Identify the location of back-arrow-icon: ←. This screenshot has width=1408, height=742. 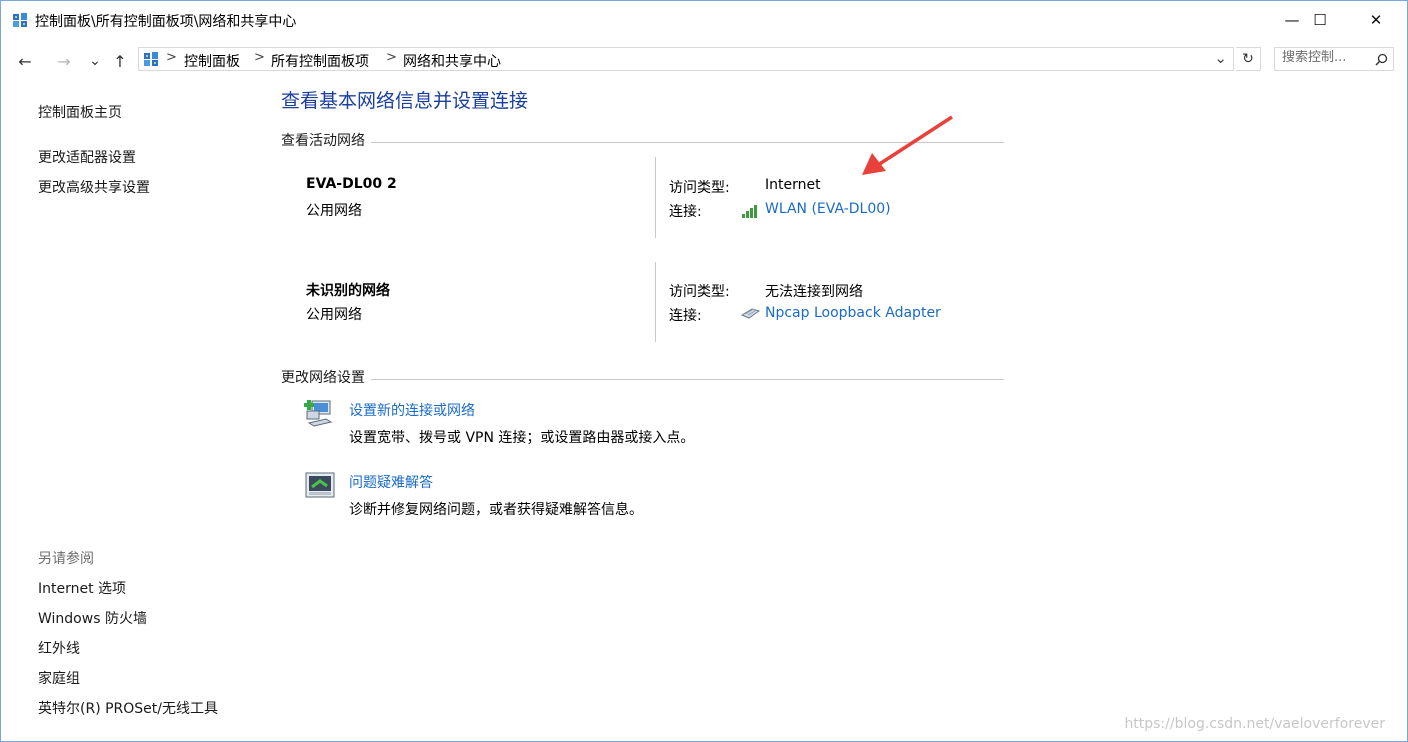
(25, 61).